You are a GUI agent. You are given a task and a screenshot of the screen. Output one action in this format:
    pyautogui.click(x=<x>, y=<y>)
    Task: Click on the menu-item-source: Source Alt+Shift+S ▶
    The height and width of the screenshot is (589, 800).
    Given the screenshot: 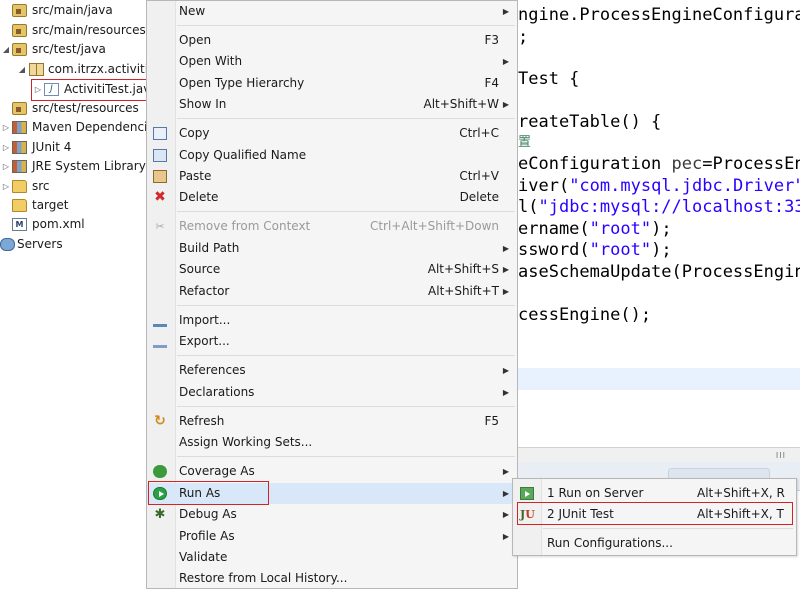 What is the action you would take?
    pyautogui.click(x=332, y=269)
    